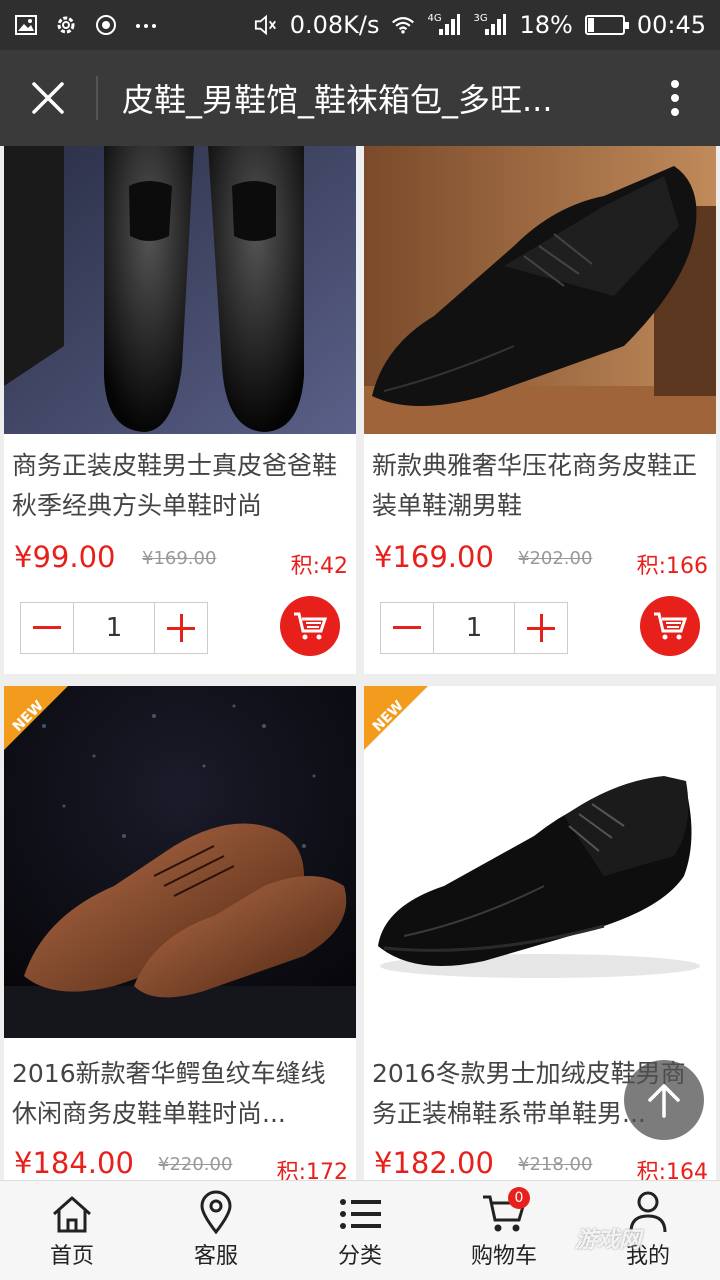 The width and height of the screenshot is (720, 1280). Describe the element at coordinates (266, 25) in the screenshot. I see `mute-icon` at that location.